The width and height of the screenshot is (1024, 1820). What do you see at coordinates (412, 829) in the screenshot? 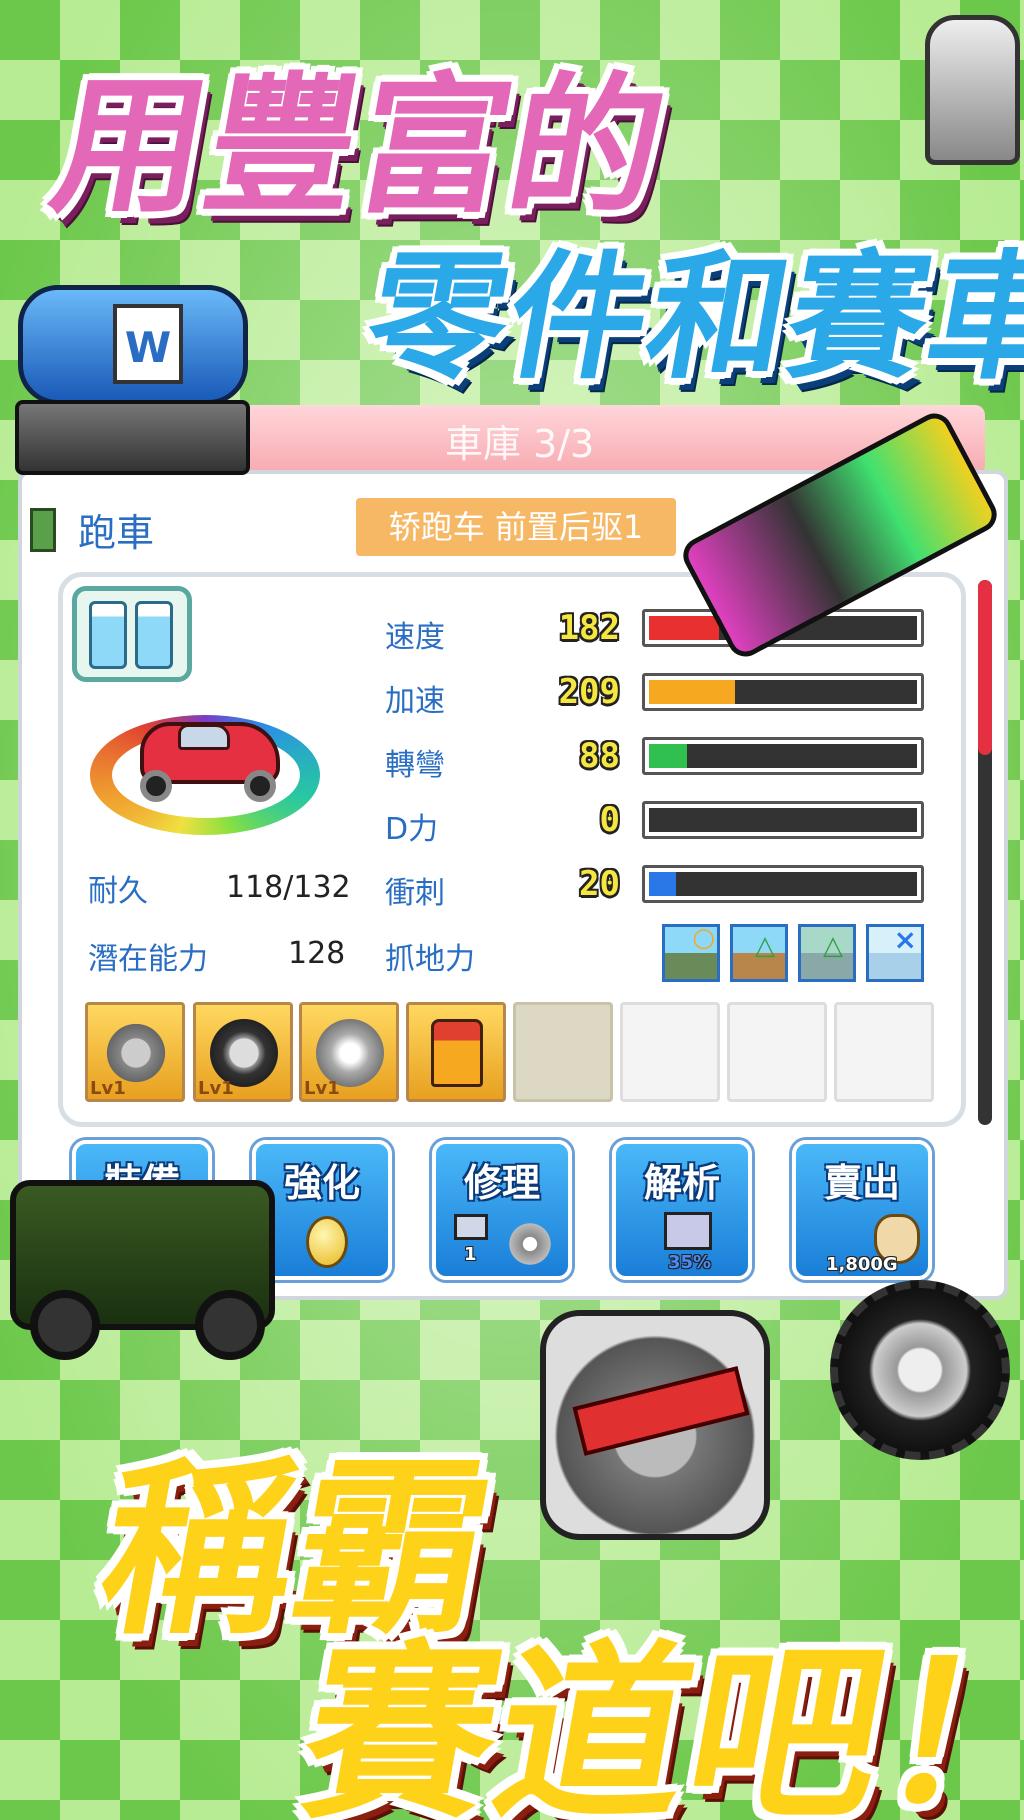
I see `stat-label: D力` at bounding box center [412, 829].